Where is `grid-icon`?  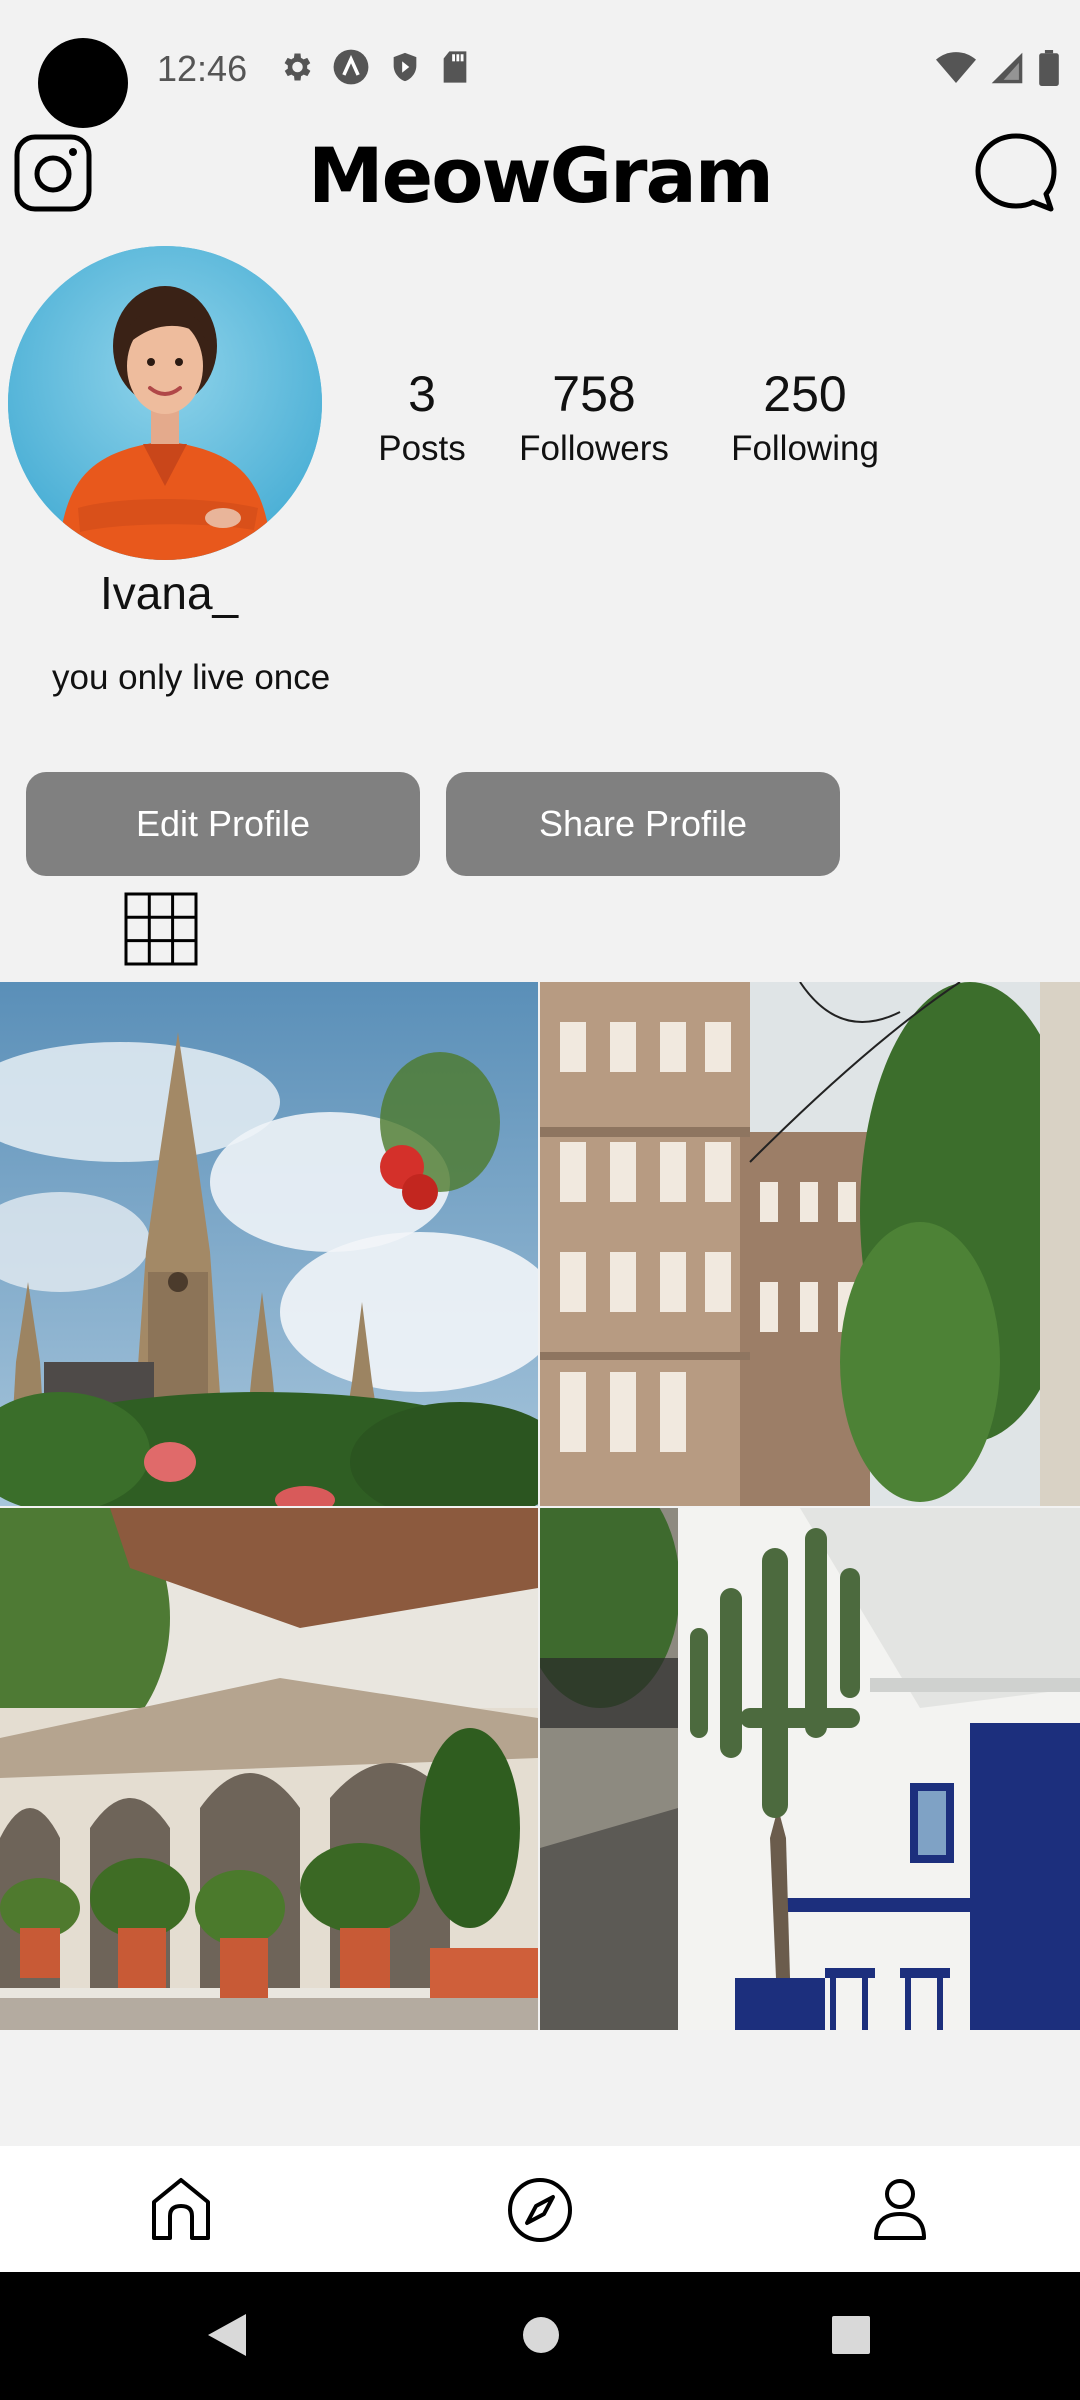 grid-icon is located at coordinates (161, 931).